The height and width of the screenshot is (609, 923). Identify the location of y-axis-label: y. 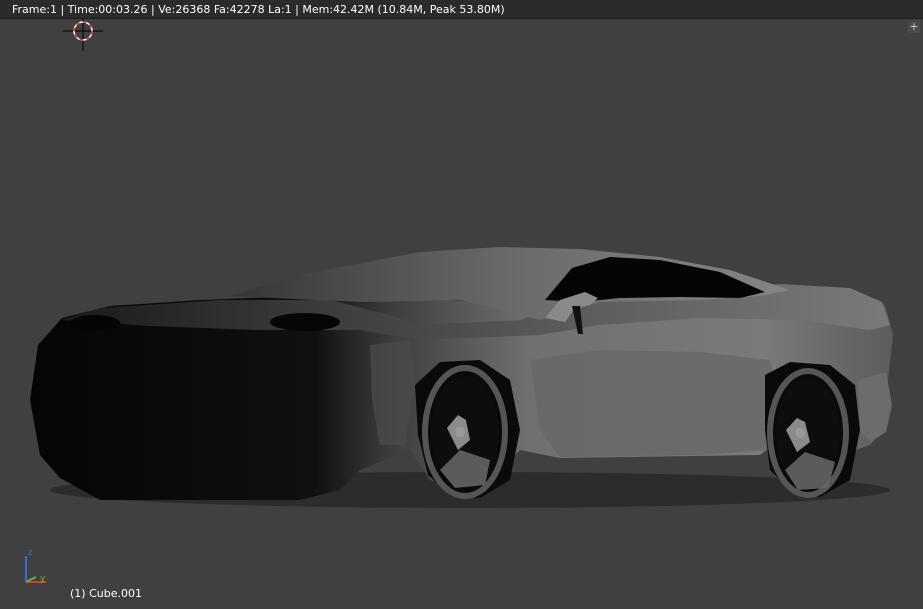
(43, 579).